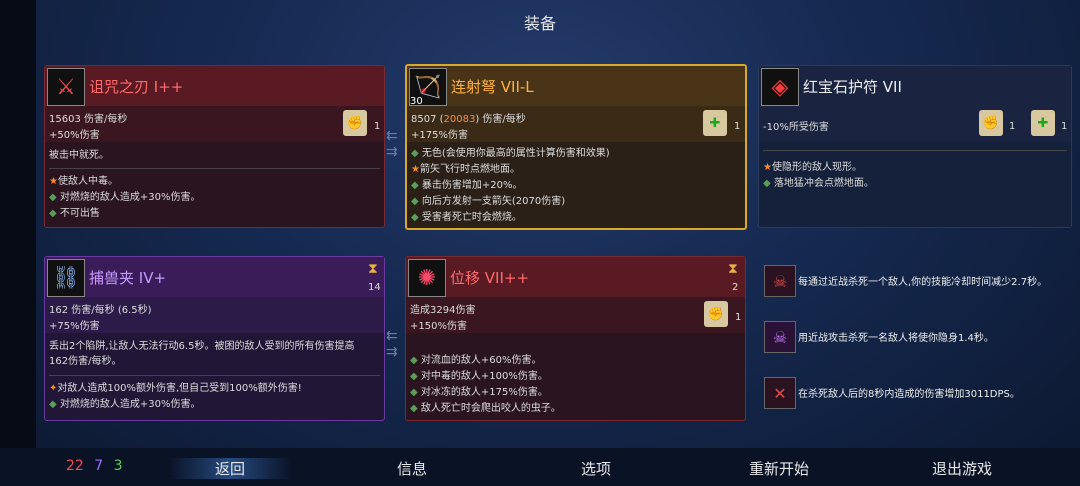 The image size is (1080, 486). I want to click on affix: ◆ 对中毒的敌人+100%伤害。, so click(479, 376).